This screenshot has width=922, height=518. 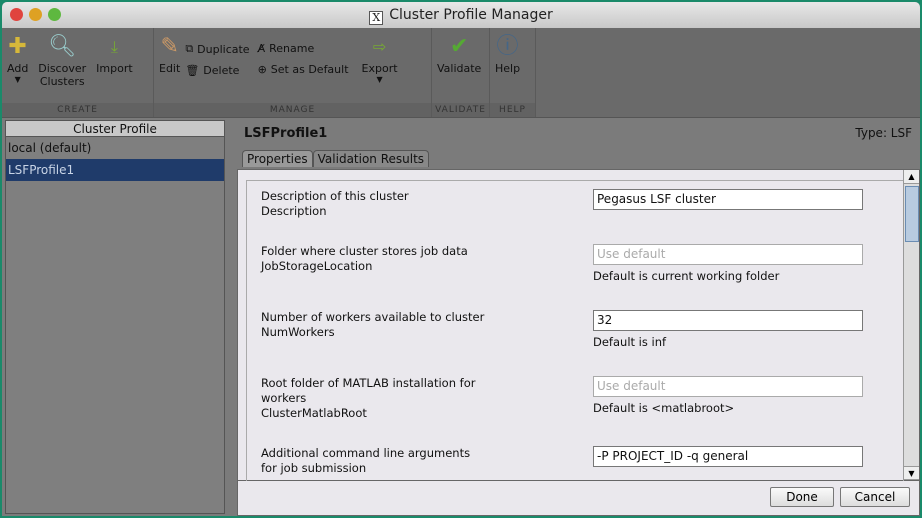 What do you see at coordinates (277, 158) in the screenshot?
I see `tab-properties: Properties` at bounding box center [277, 158].